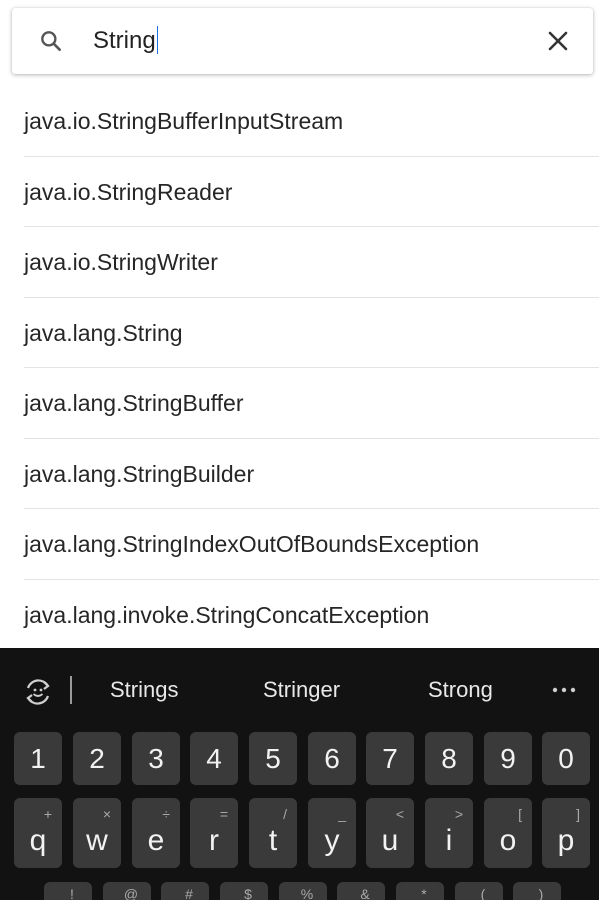  What do you see at coordinates (189, 893) in the screenshot?
I see `key-alt-symbol: #` at bounding box center [189, 893].